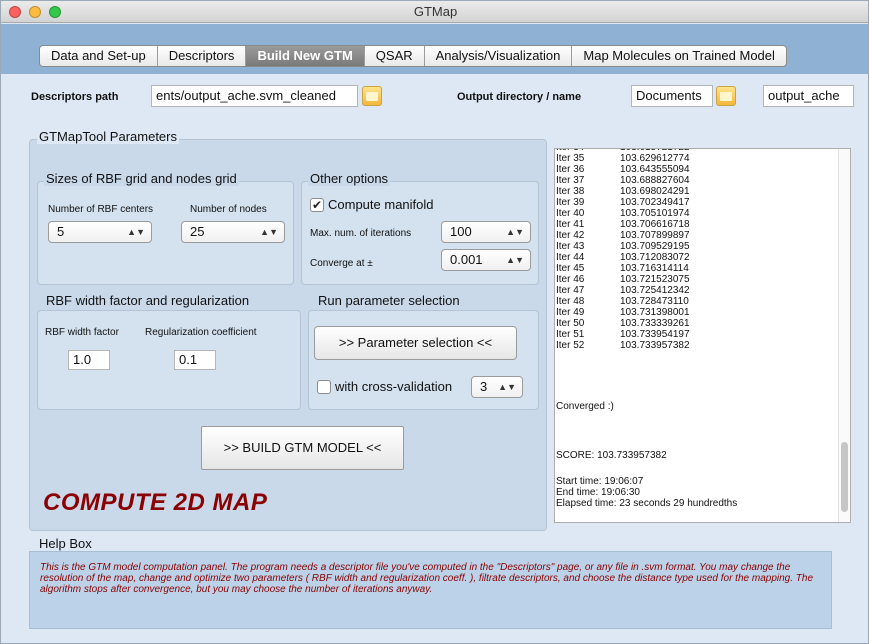 The width and height of the screenshot is (869, 644). What do you see at coordinates (808, 96) in the screenshot?
I see `output-name-field: output_ache` at bounding box center [808, 96].